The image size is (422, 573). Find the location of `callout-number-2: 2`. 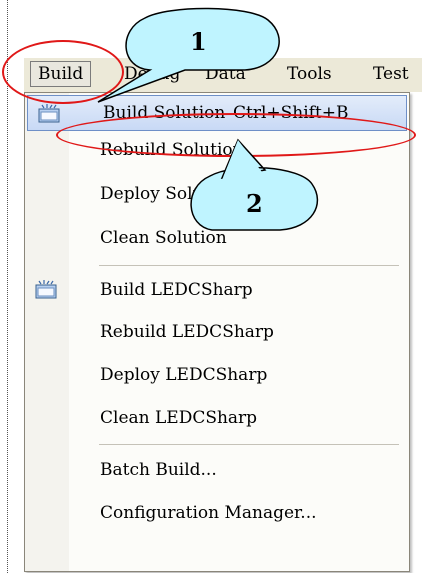

callout-number-2: 2 is located at coordinates (254, 203).